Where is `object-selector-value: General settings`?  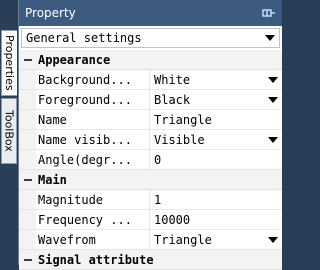
object-selector-value: General settings is located at coordinates (84, 38).